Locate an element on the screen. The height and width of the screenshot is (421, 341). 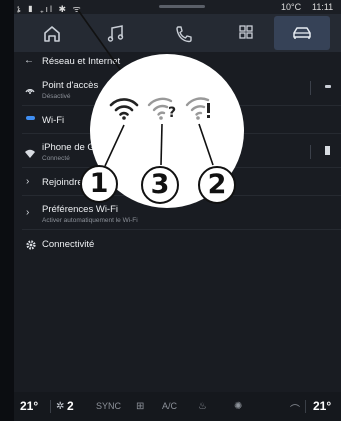
wifi-question-icon: ? is located at coordinates (162, 107).